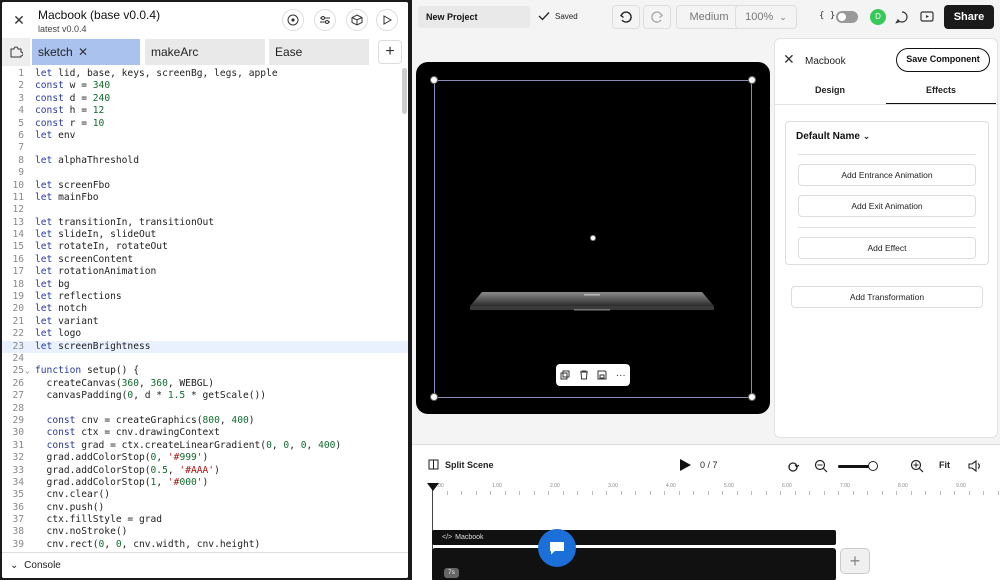  Describe the element at coordinates (205, 148) in the screenshot. I see `code-line: 7` at that location.